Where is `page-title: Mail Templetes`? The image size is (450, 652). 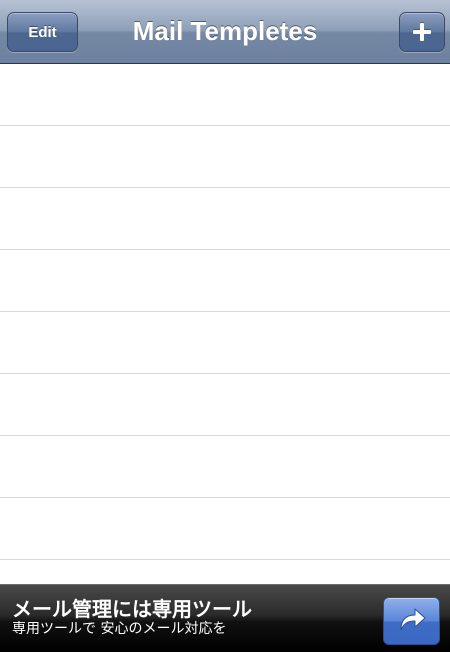
page-title: Mail Templetes is located at coordinates (225, 31).